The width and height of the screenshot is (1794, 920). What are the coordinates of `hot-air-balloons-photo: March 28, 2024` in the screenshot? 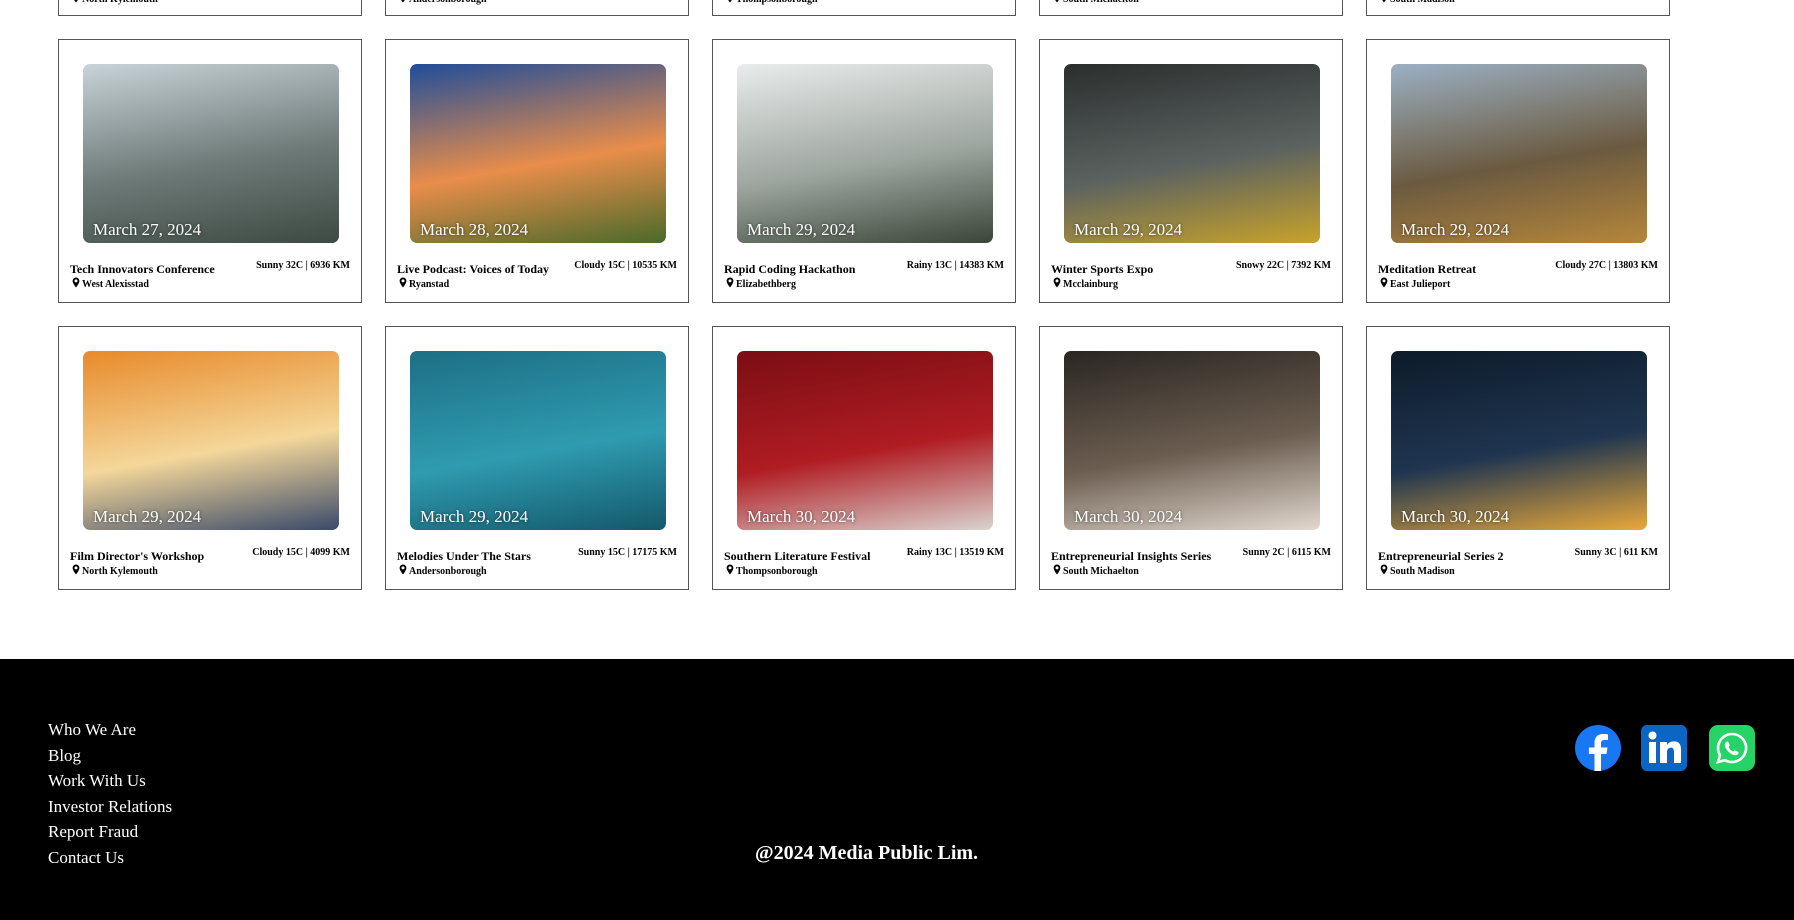 It's located at (538, 153).